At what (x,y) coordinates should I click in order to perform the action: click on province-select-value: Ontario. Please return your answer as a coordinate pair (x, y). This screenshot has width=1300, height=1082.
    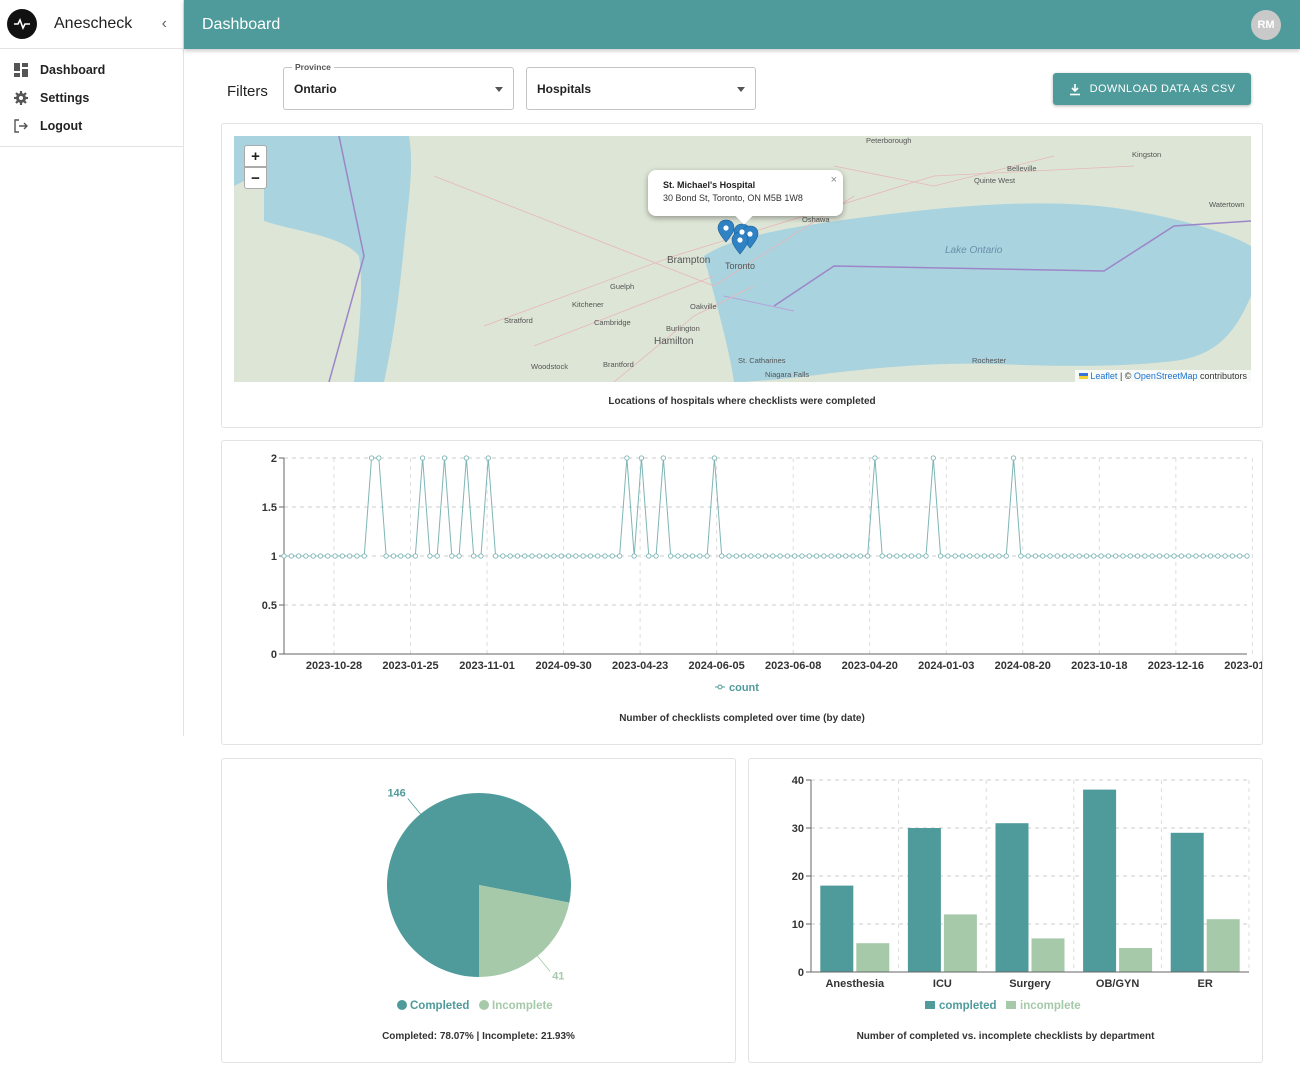
    Looking at the image, I should click on (315, 88).